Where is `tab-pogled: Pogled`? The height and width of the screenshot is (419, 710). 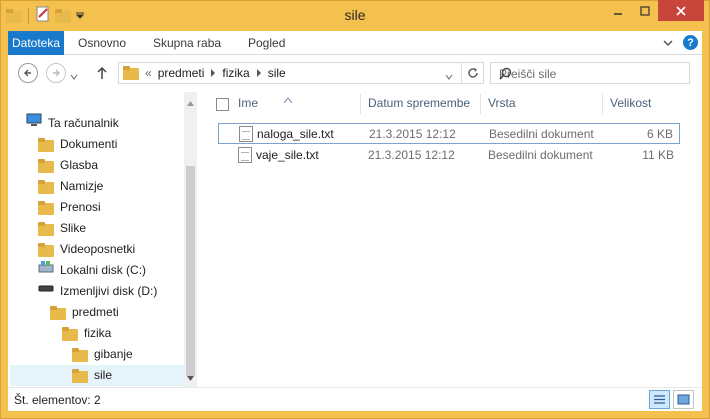
tab-pogled: Pogled is located at coordinates (266, 43).